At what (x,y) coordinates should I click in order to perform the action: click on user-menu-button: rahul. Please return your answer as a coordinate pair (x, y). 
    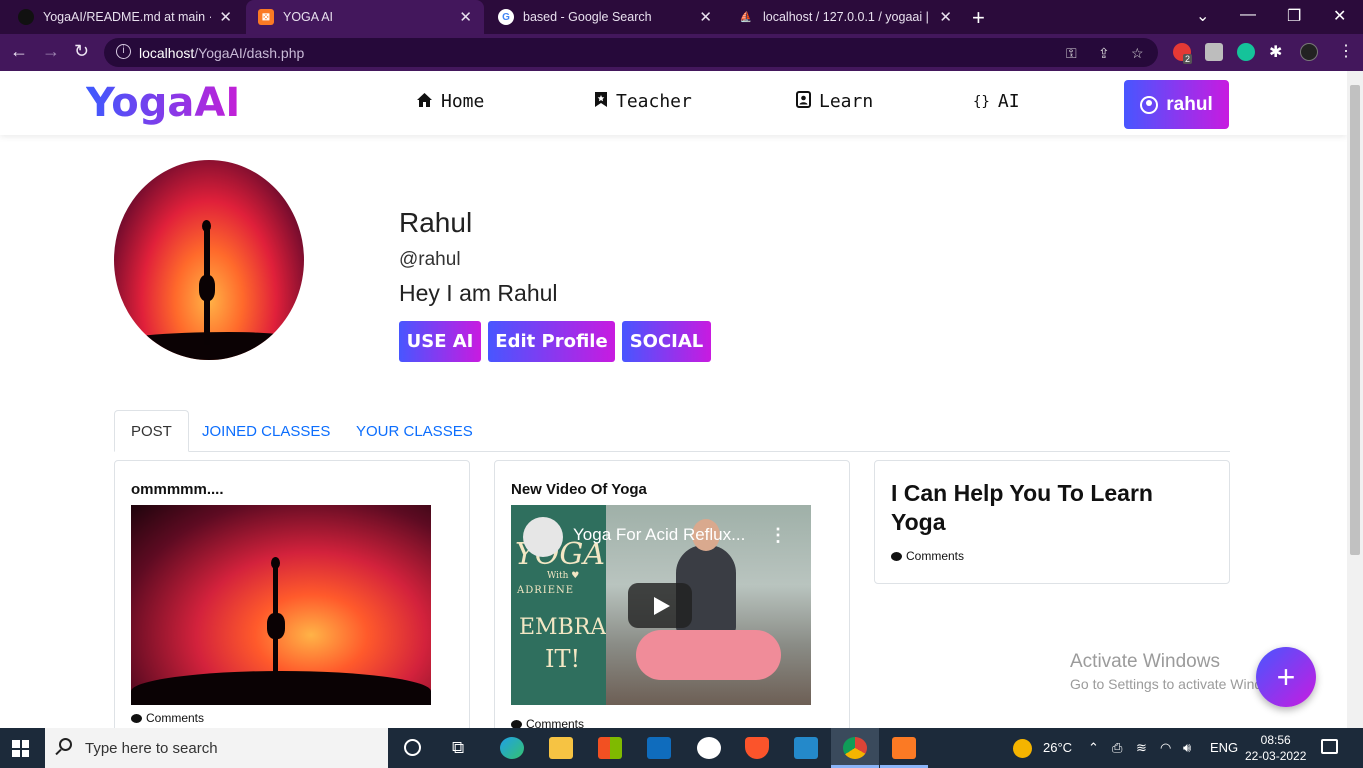
    Looking at the image, I should click on (1176, 104).